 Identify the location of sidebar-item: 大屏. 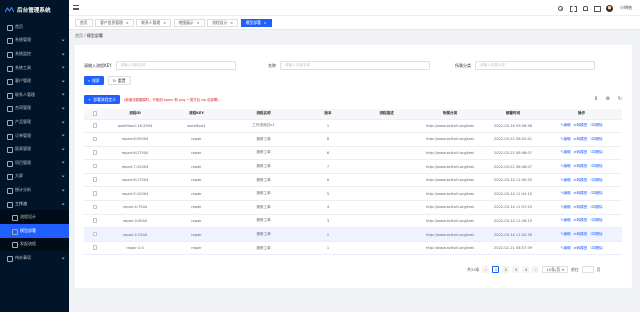
(34, 177).